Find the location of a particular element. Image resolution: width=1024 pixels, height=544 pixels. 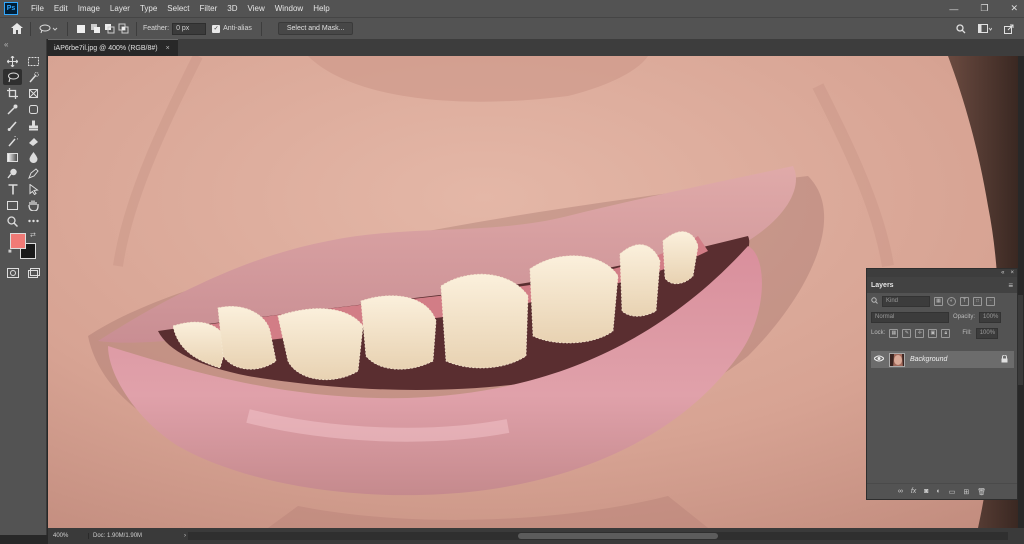

move-tool-icon is located at coordinates (12, 61).